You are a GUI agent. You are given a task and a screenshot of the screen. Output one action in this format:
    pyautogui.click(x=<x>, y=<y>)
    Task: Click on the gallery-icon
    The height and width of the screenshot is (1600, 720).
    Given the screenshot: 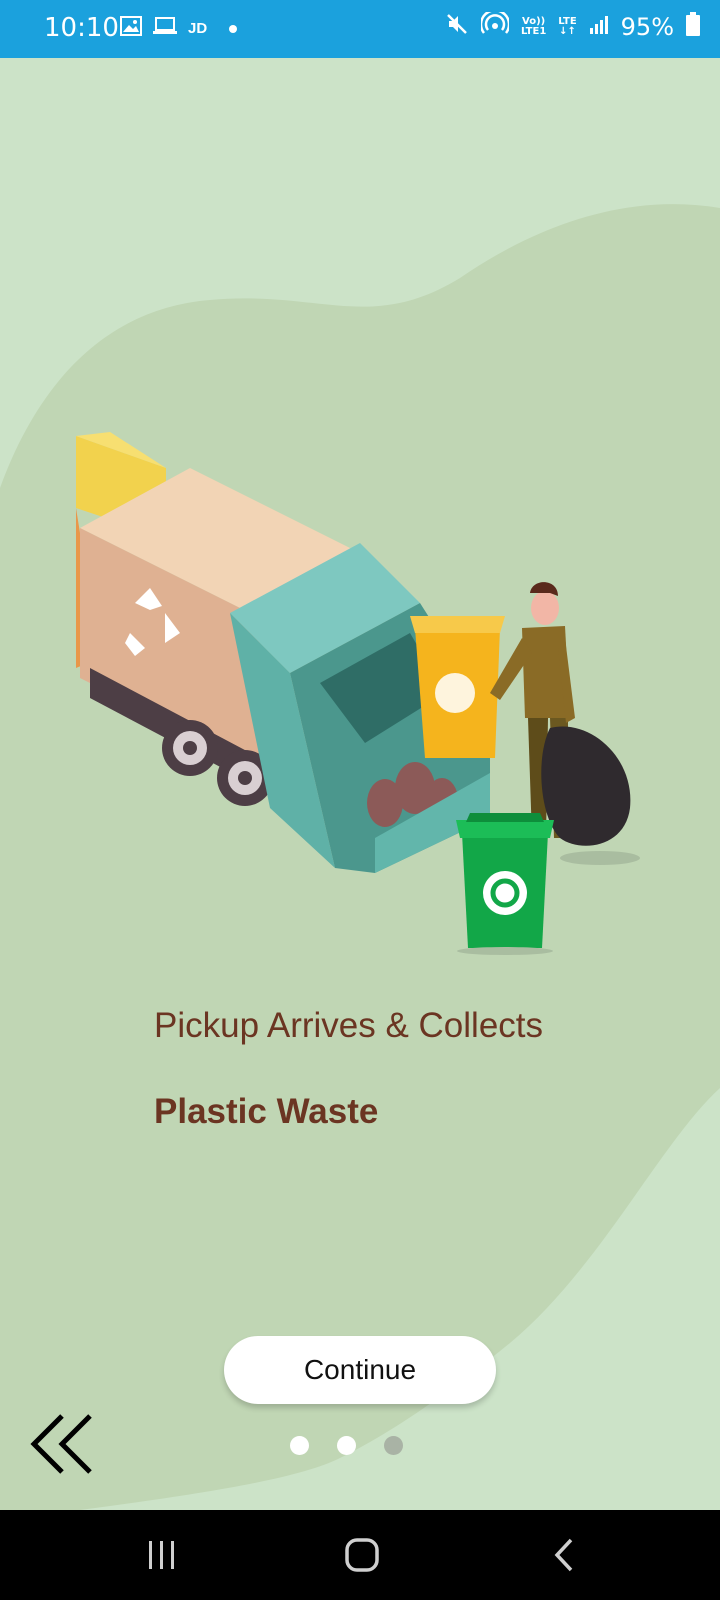 What is the action you would take?
    pyautogui.click(x=131, y=28)
    